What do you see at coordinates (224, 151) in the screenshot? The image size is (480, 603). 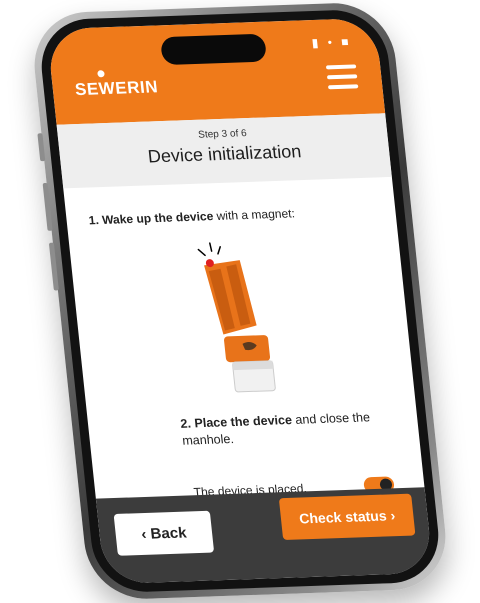 I see `step-header: Step 3 of 6 Device initialization` at bounding box center [224, 151].